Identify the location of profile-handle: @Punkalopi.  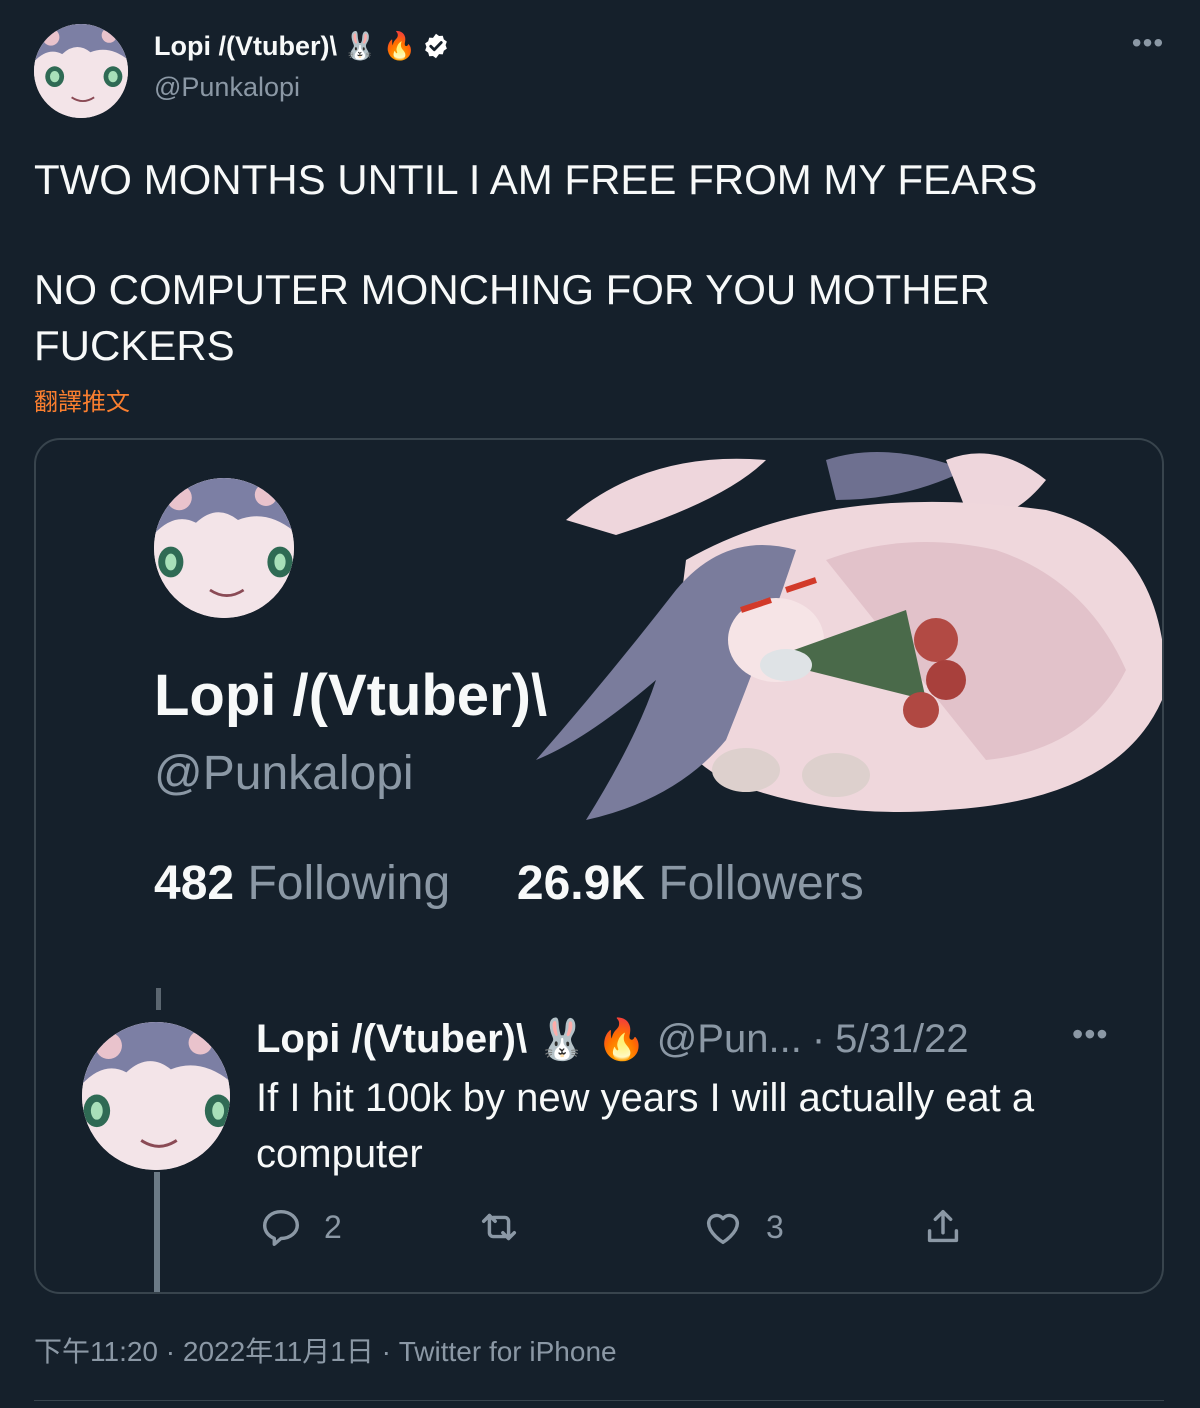
(284, 773).